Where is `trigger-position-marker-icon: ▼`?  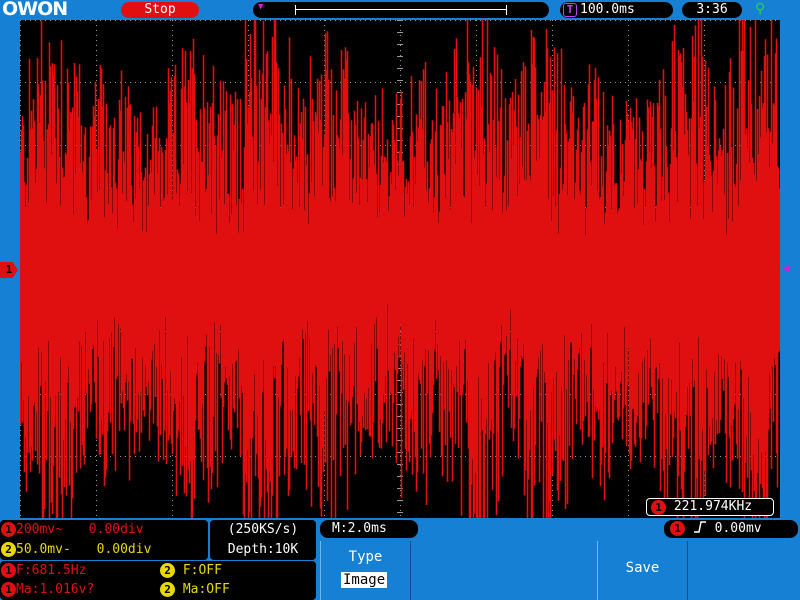 trigger-position-marker-icon: ▼ is located at coordinates (261, 7).